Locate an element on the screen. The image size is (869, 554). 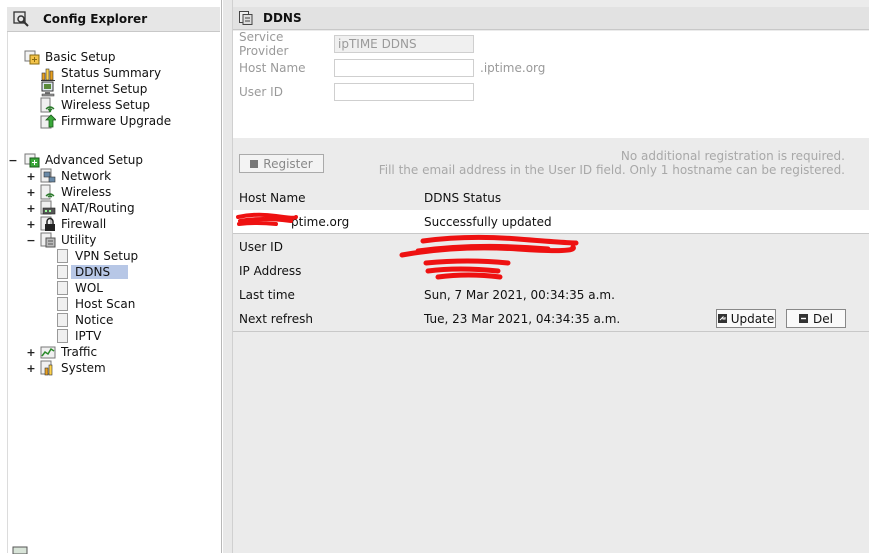
ddns-status-column-header: DDNS Status is located at coordinates (463, 198).